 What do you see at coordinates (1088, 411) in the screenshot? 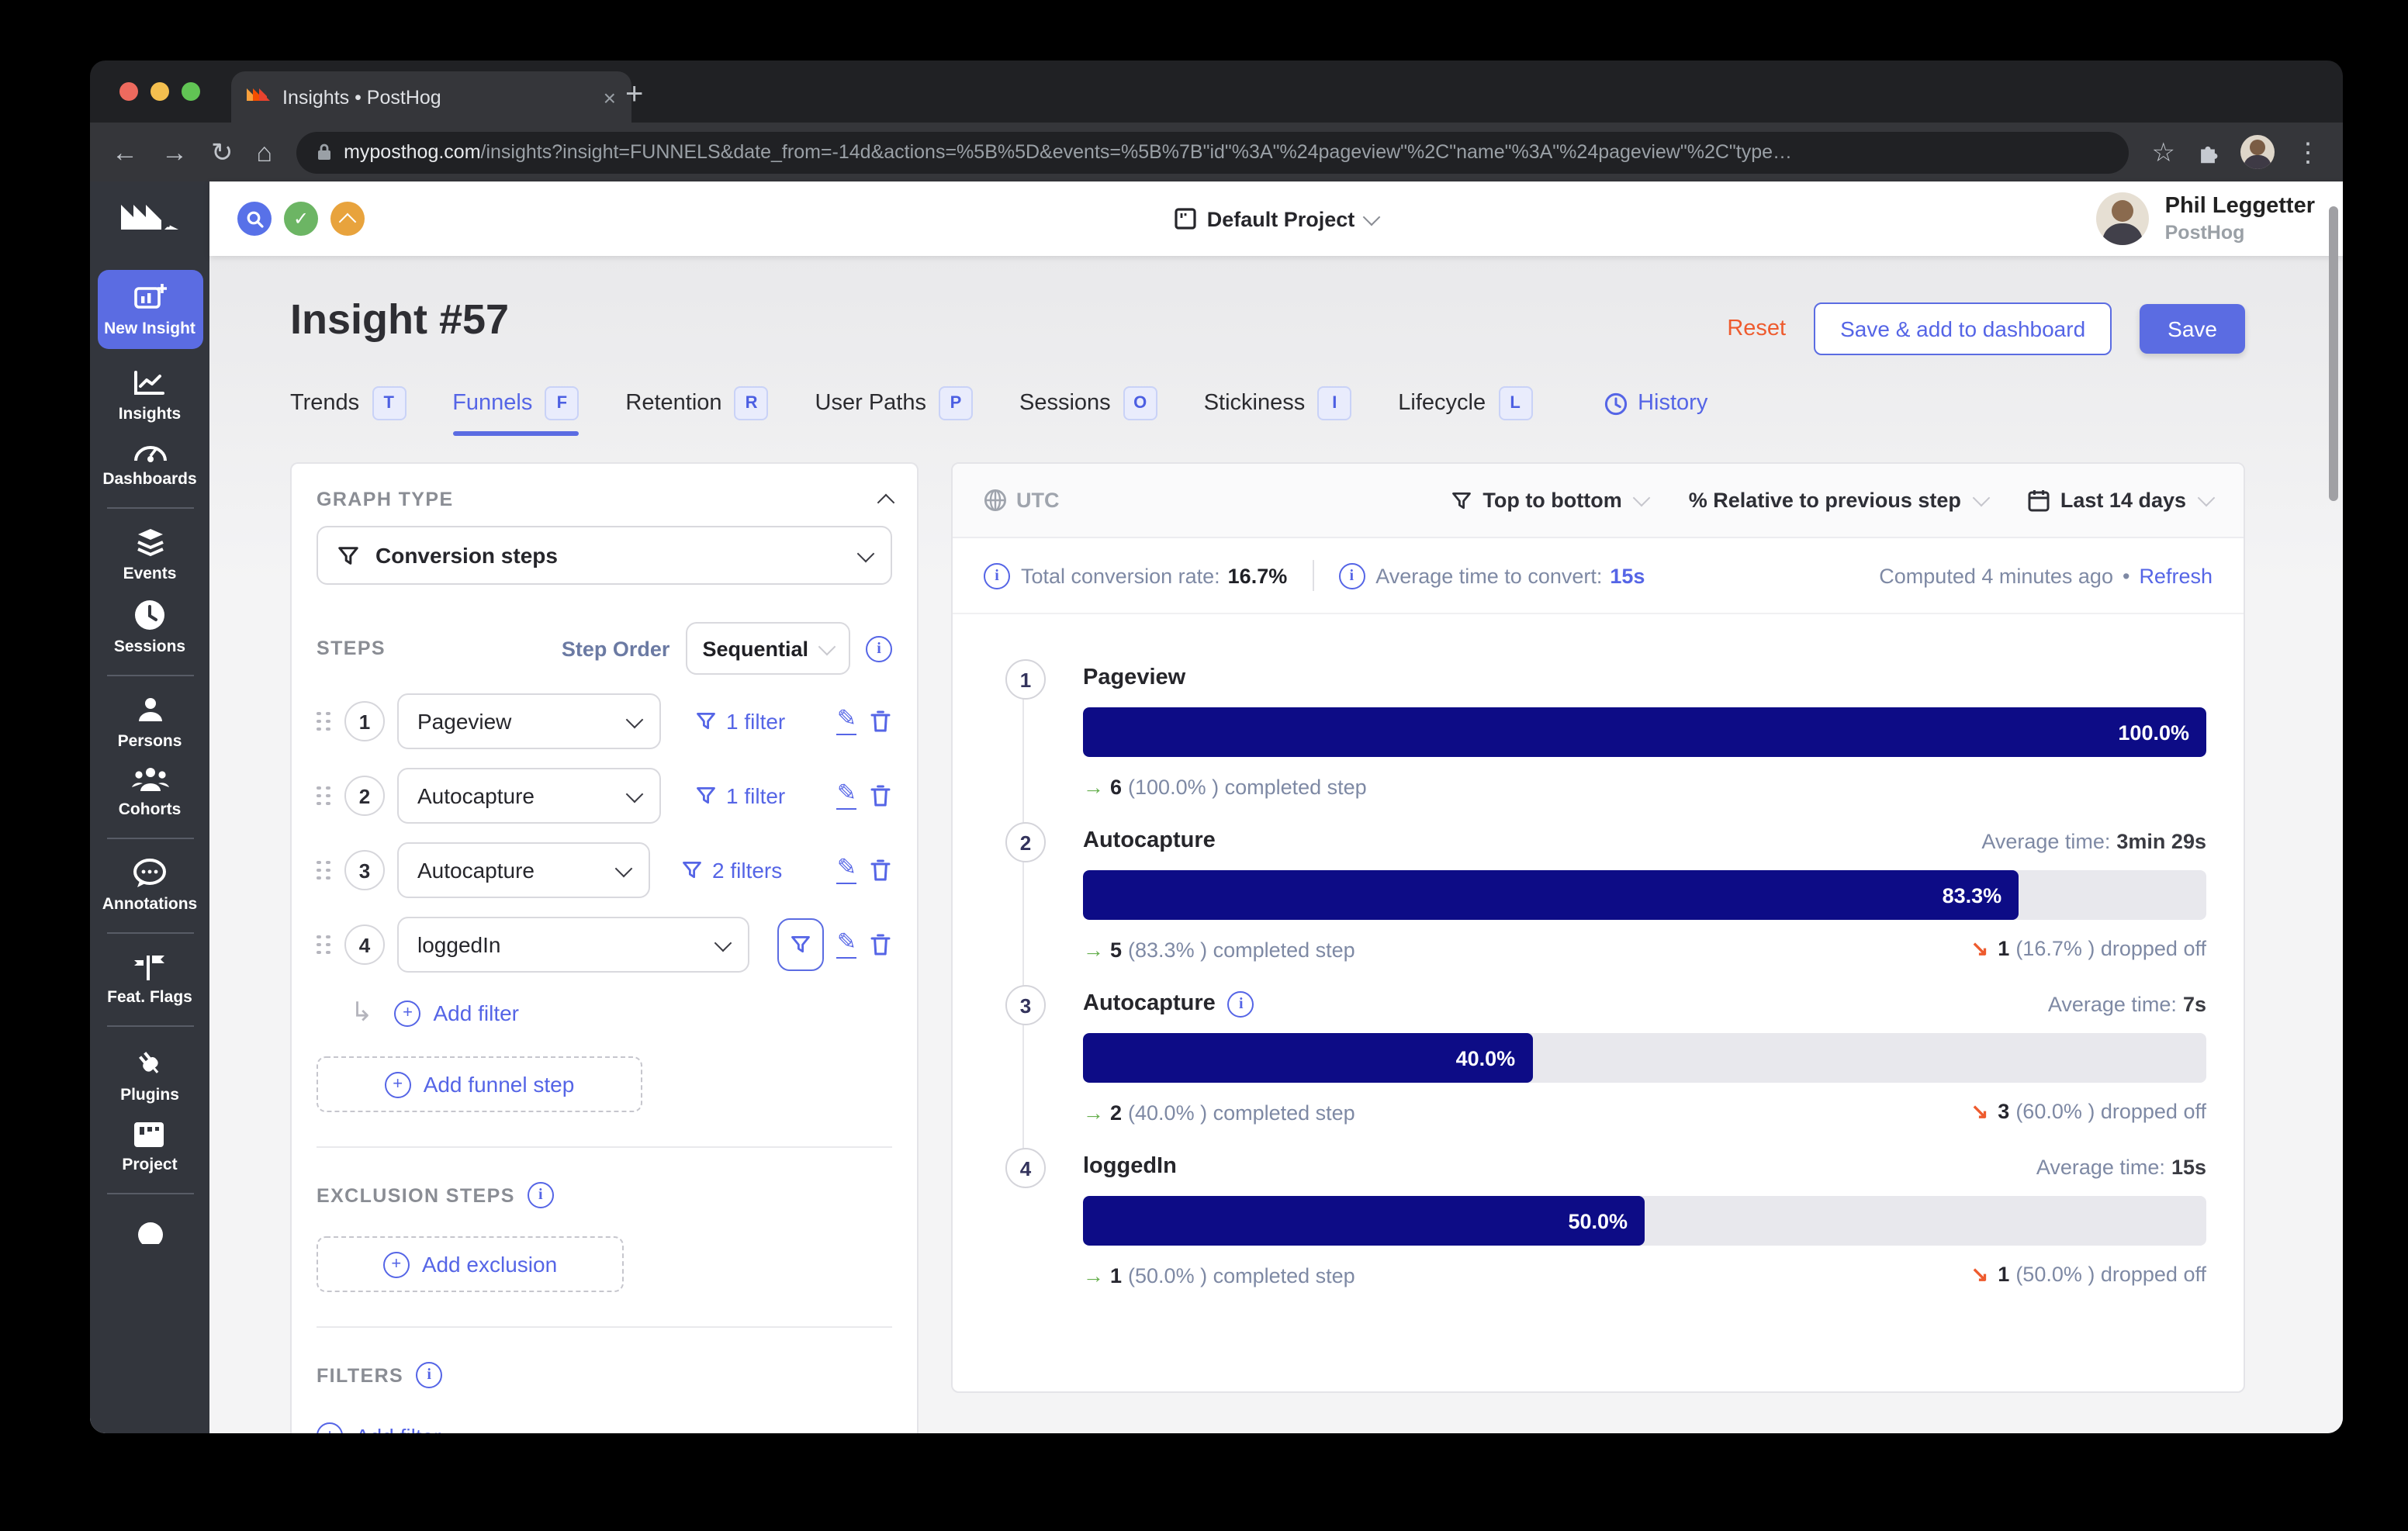
I see `tab-sessions: Sessions O` at bounding box center [1088, 411].